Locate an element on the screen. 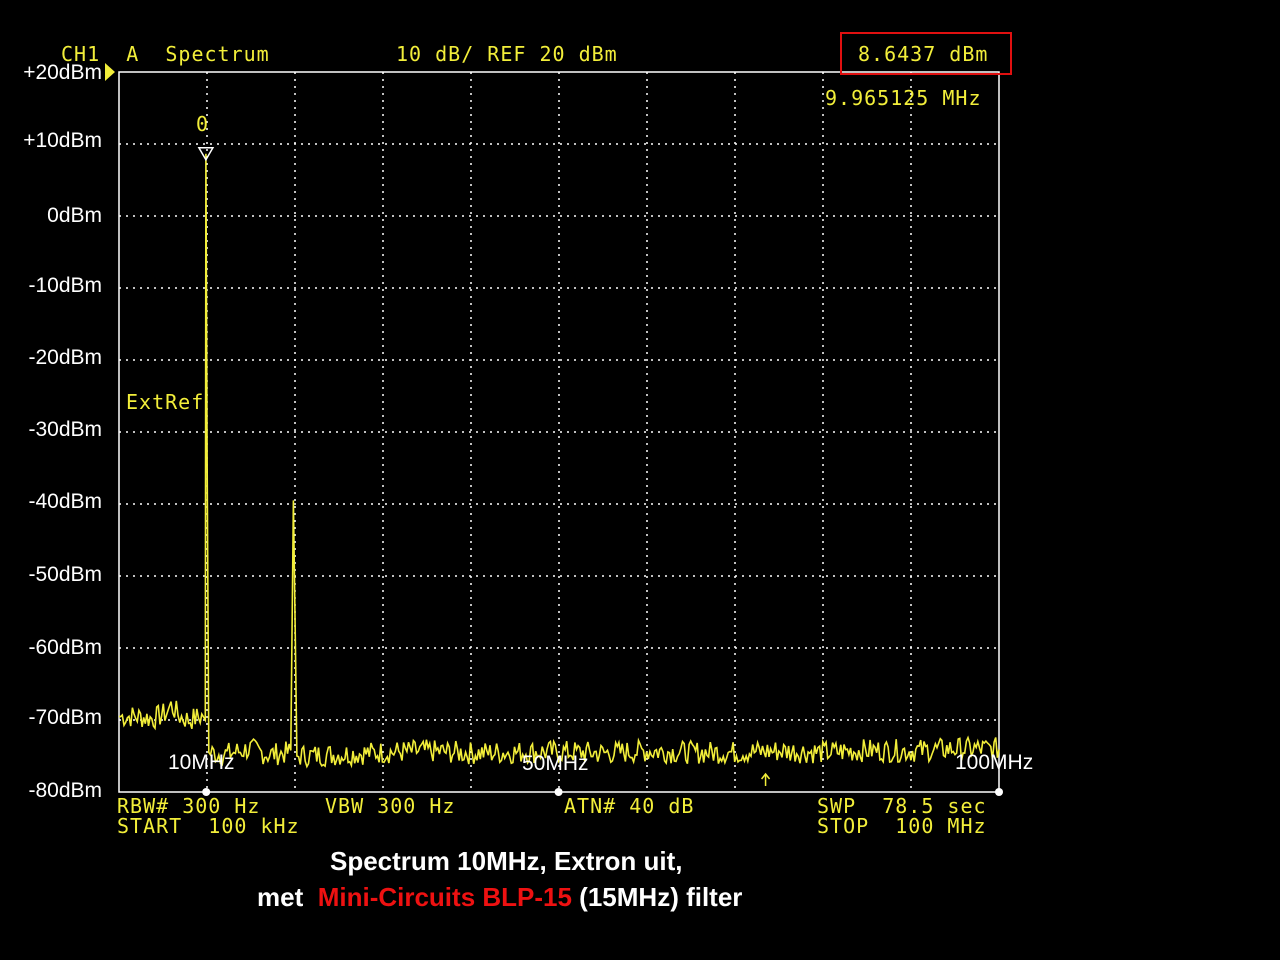 The width and height of the screenshot is (1280, 960). caption-filter-name: Mini-Circuits BLP-15 is located at coordinates (444, 897).